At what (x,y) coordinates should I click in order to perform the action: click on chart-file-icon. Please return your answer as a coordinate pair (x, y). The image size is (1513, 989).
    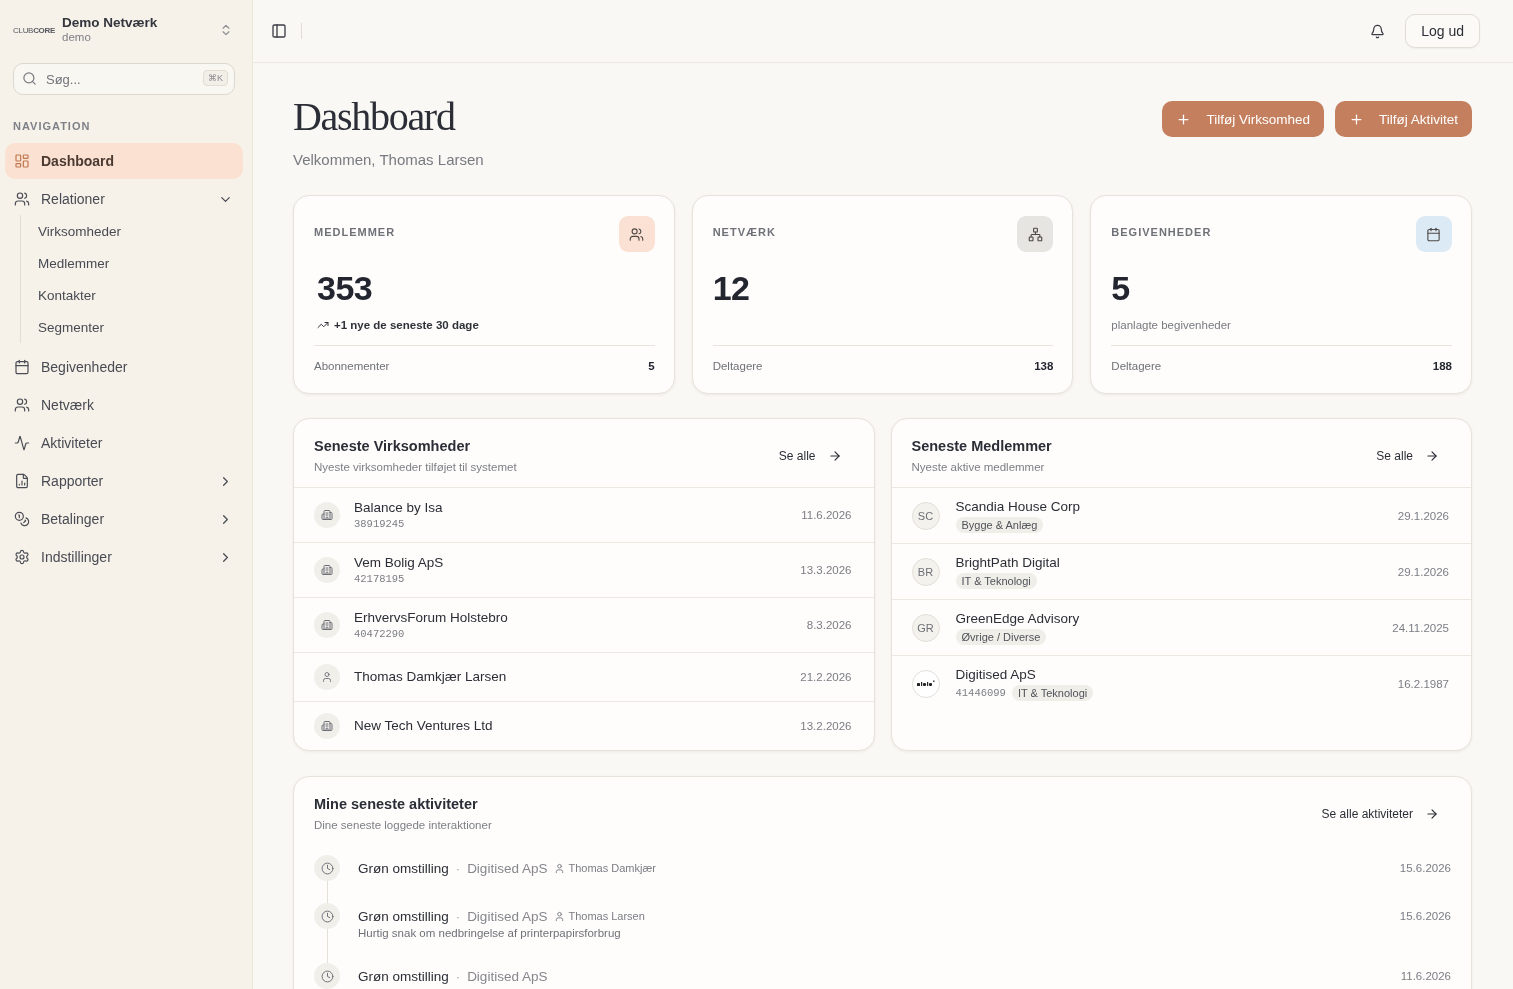
    Looking at the image, I should click on (22, 481).